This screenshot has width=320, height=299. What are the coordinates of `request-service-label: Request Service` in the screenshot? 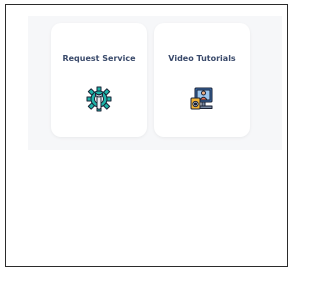 It's located at (99, 58).